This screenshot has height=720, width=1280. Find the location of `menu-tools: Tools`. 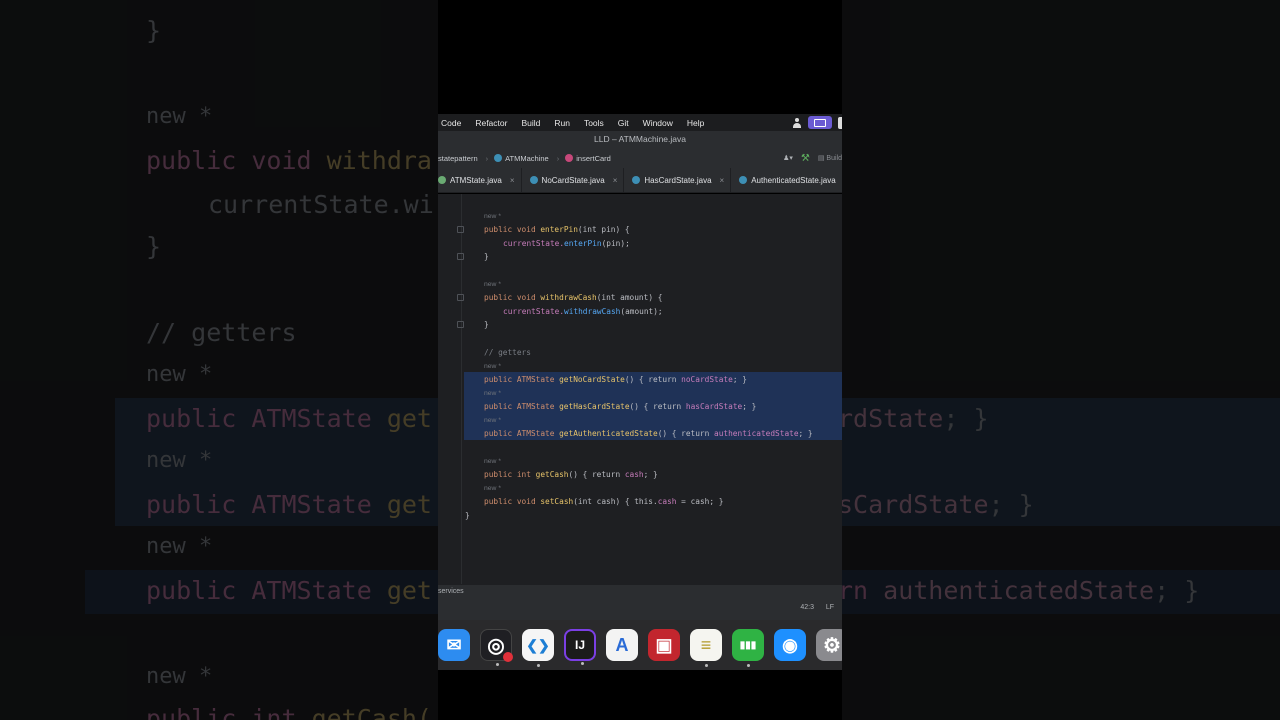

menu-tools: Tools is located at coordinates (594, 123).